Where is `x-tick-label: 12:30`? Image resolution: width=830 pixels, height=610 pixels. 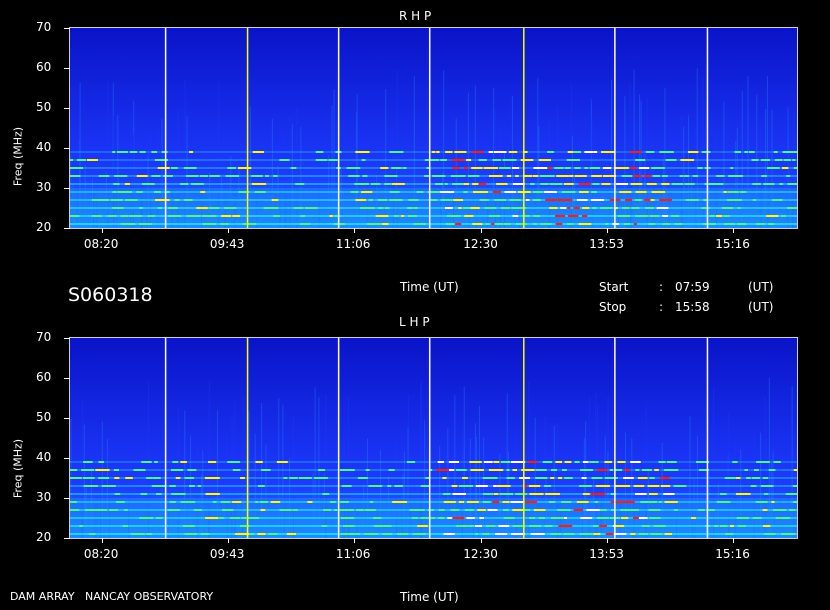
x-tick-label: 12:30 is located at coordinates (480, 554).